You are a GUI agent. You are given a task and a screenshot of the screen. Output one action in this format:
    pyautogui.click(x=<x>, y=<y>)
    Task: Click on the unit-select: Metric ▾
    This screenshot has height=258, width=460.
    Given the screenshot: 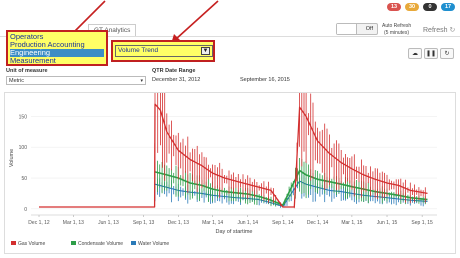 What is the action you would take?
    pyautogui.click(x=76, y=80)
    